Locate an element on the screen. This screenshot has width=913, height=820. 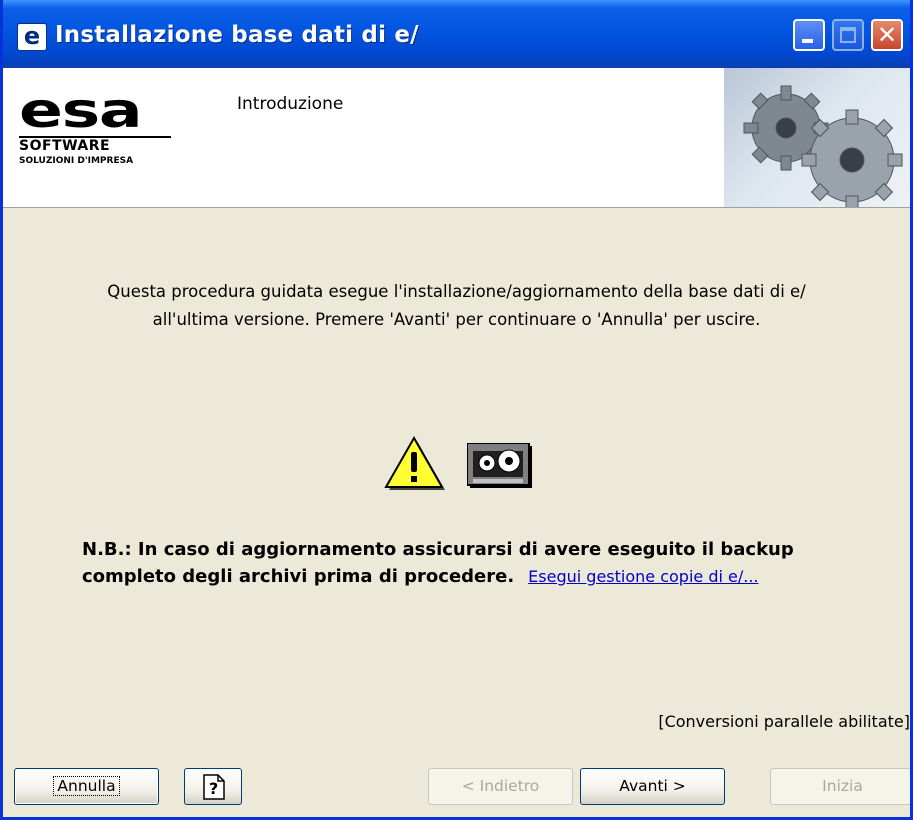
maximize-button is located at coordinates (848, 35).